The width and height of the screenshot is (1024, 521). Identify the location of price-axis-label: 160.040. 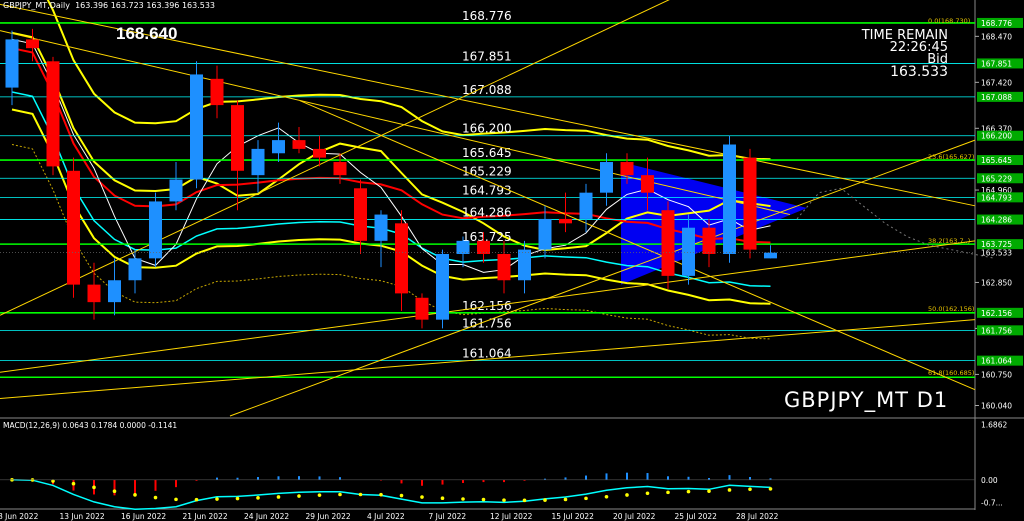
(996, 405).